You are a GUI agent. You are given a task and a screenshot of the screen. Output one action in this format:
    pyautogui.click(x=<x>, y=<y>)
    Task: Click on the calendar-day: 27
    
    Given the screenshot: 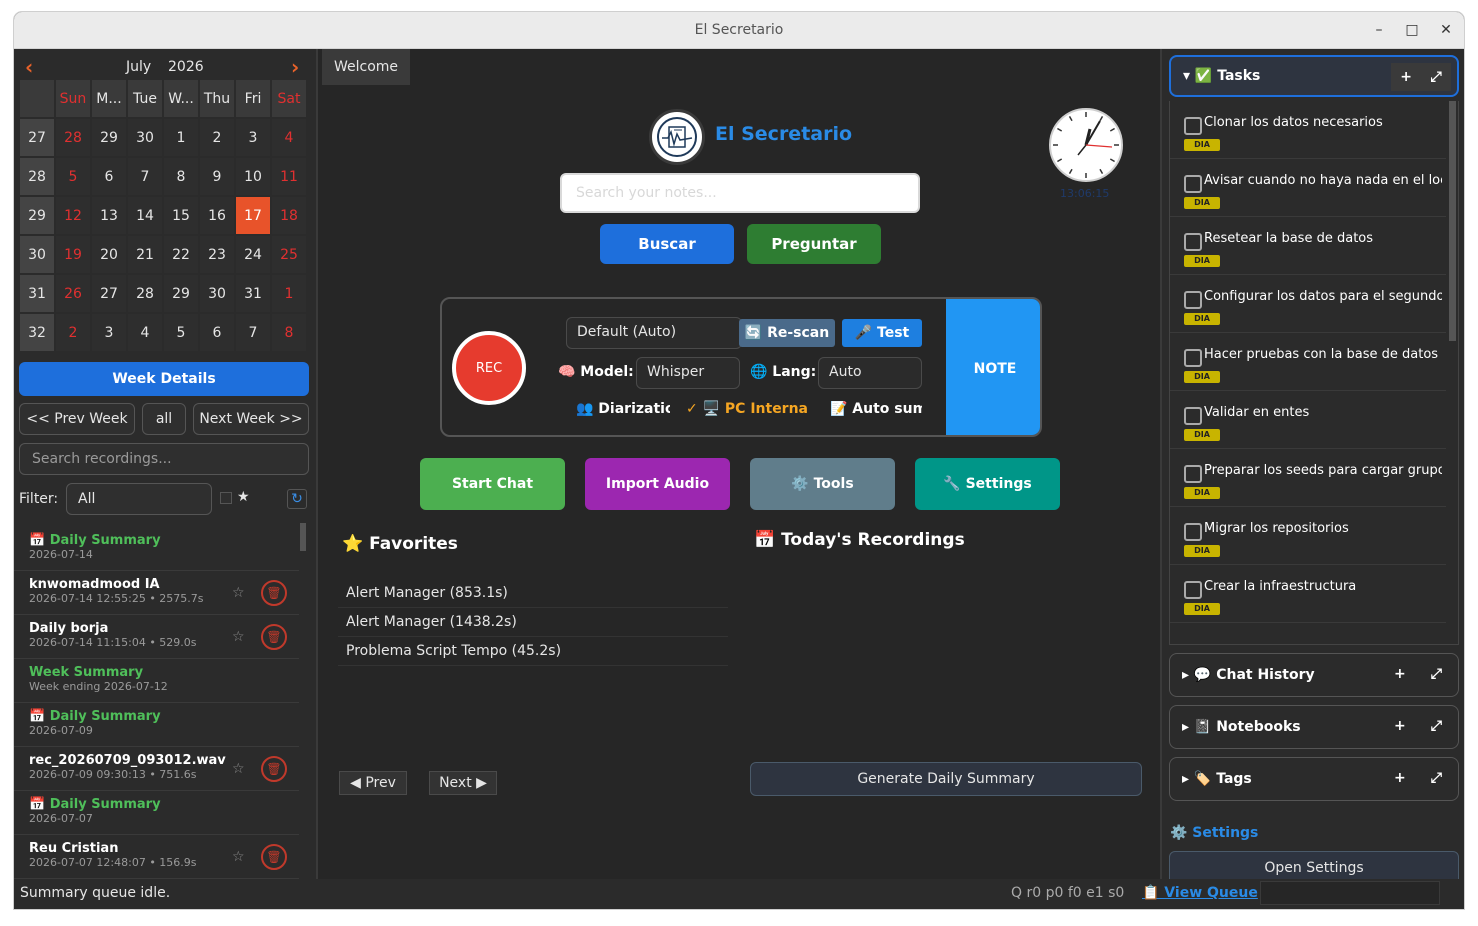 What is the action you would take?
    pyautogui.click(x=109, y=293)
    